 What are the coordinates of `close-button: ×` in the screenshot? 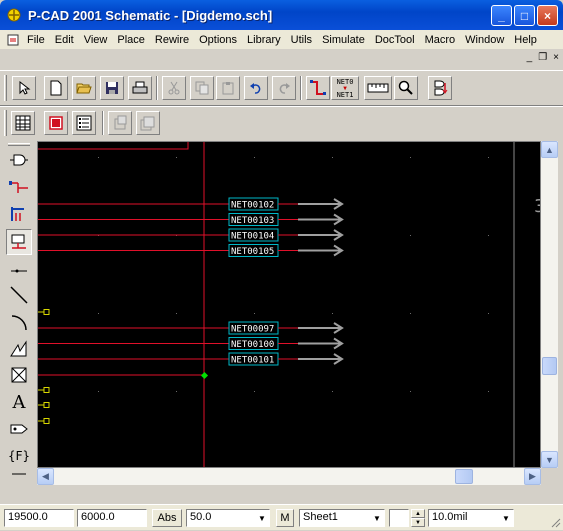 It's located at (547, 15).